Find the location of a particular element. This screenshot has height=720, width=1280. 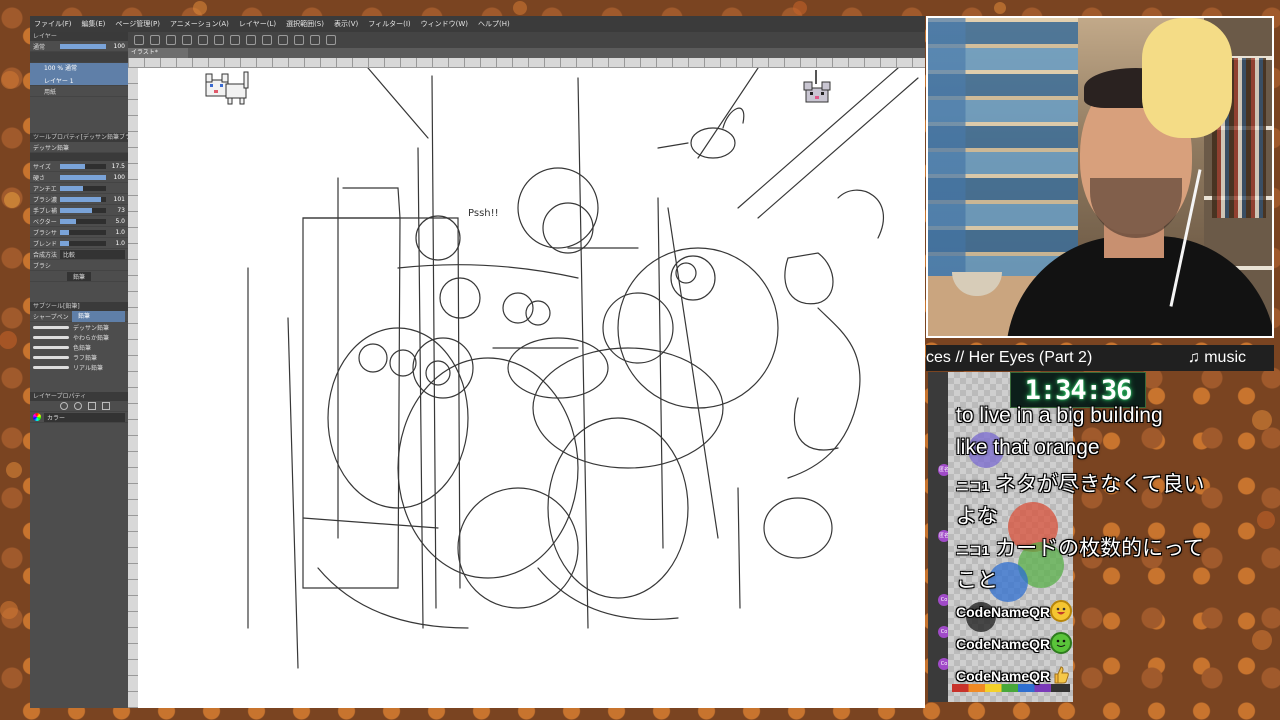

menu-view: 表示(V) is located at coordinates (346, 24).